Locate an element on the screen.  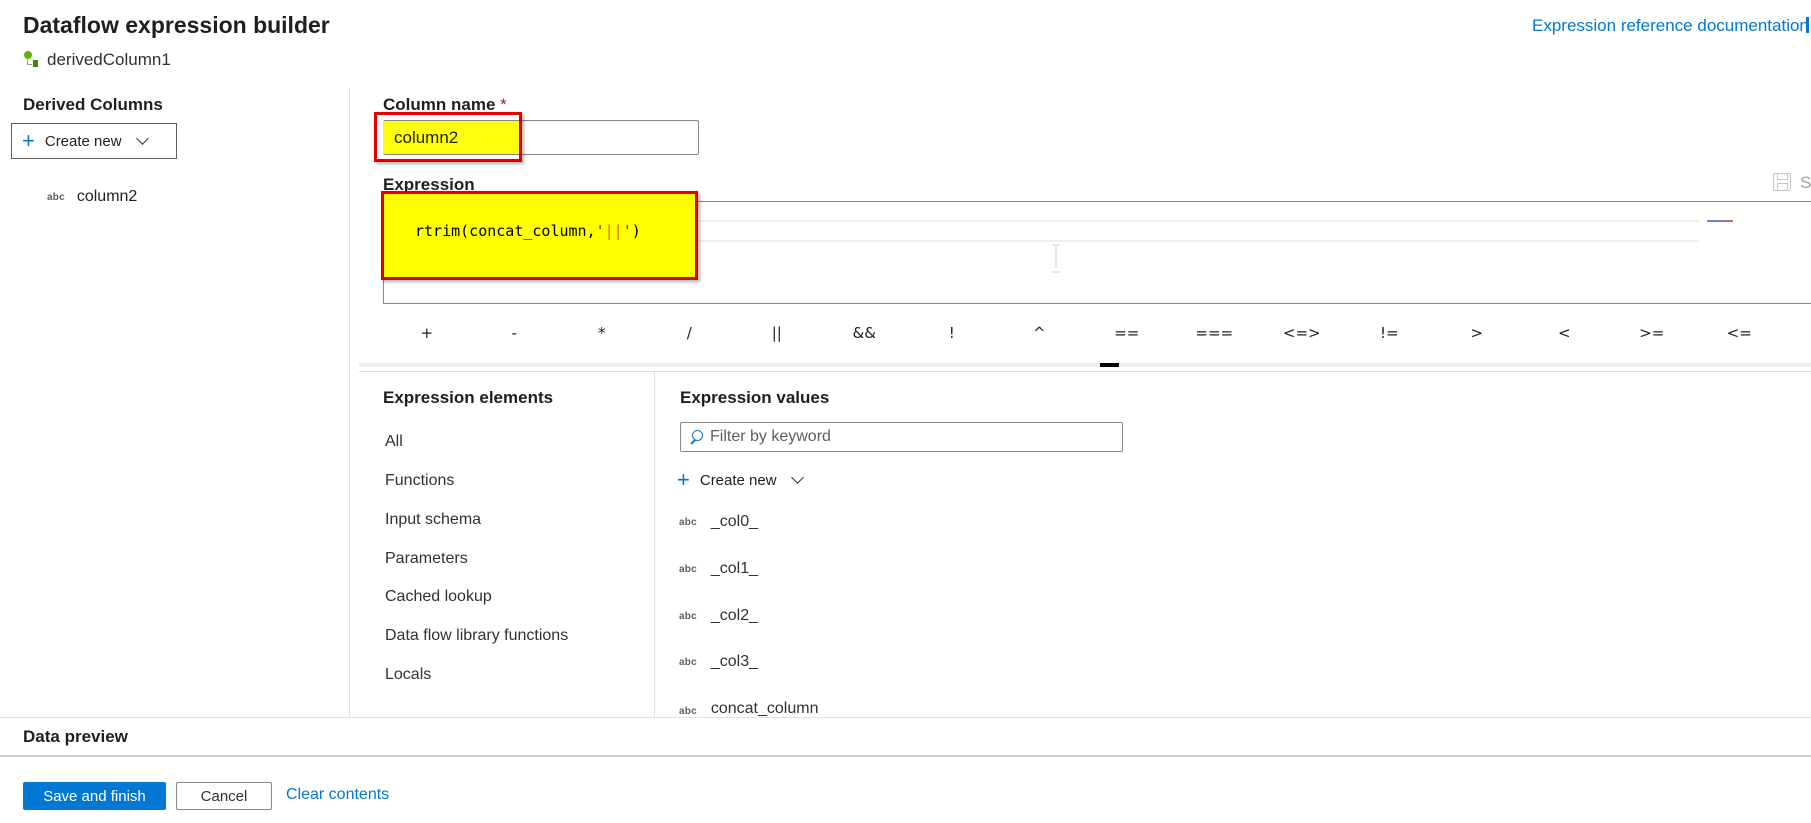
element-data-flow-library-functions: Data flow library functions is located at coordinates (476, 636).